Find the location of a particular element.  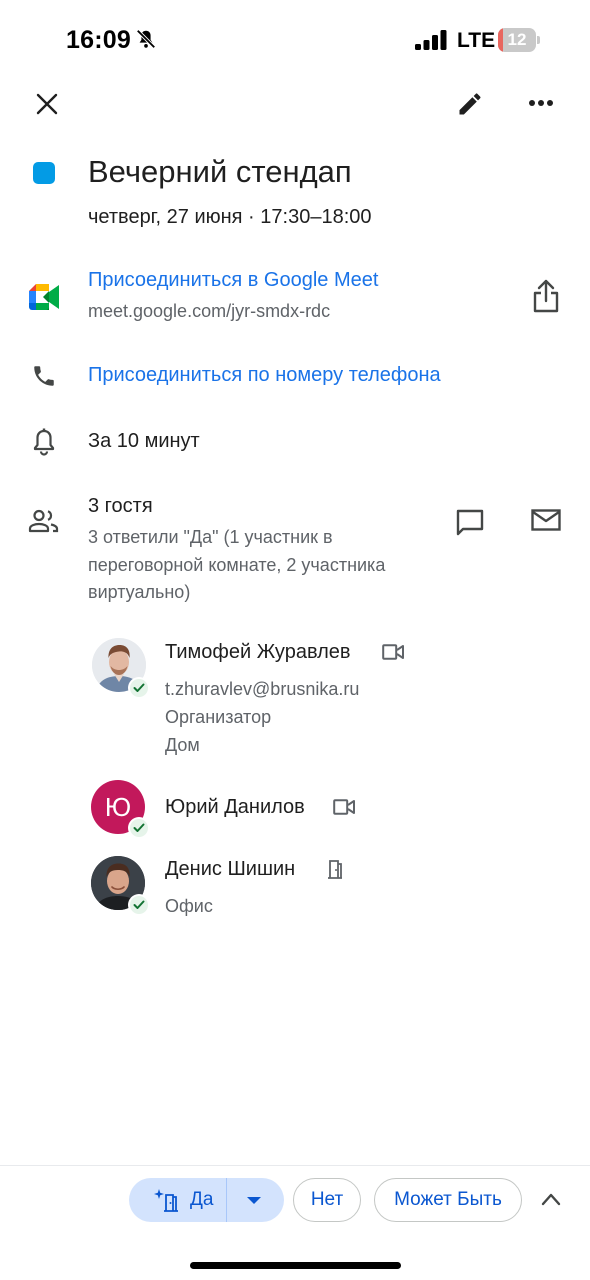

event-color-swatch is located at coordinates (44, 173).